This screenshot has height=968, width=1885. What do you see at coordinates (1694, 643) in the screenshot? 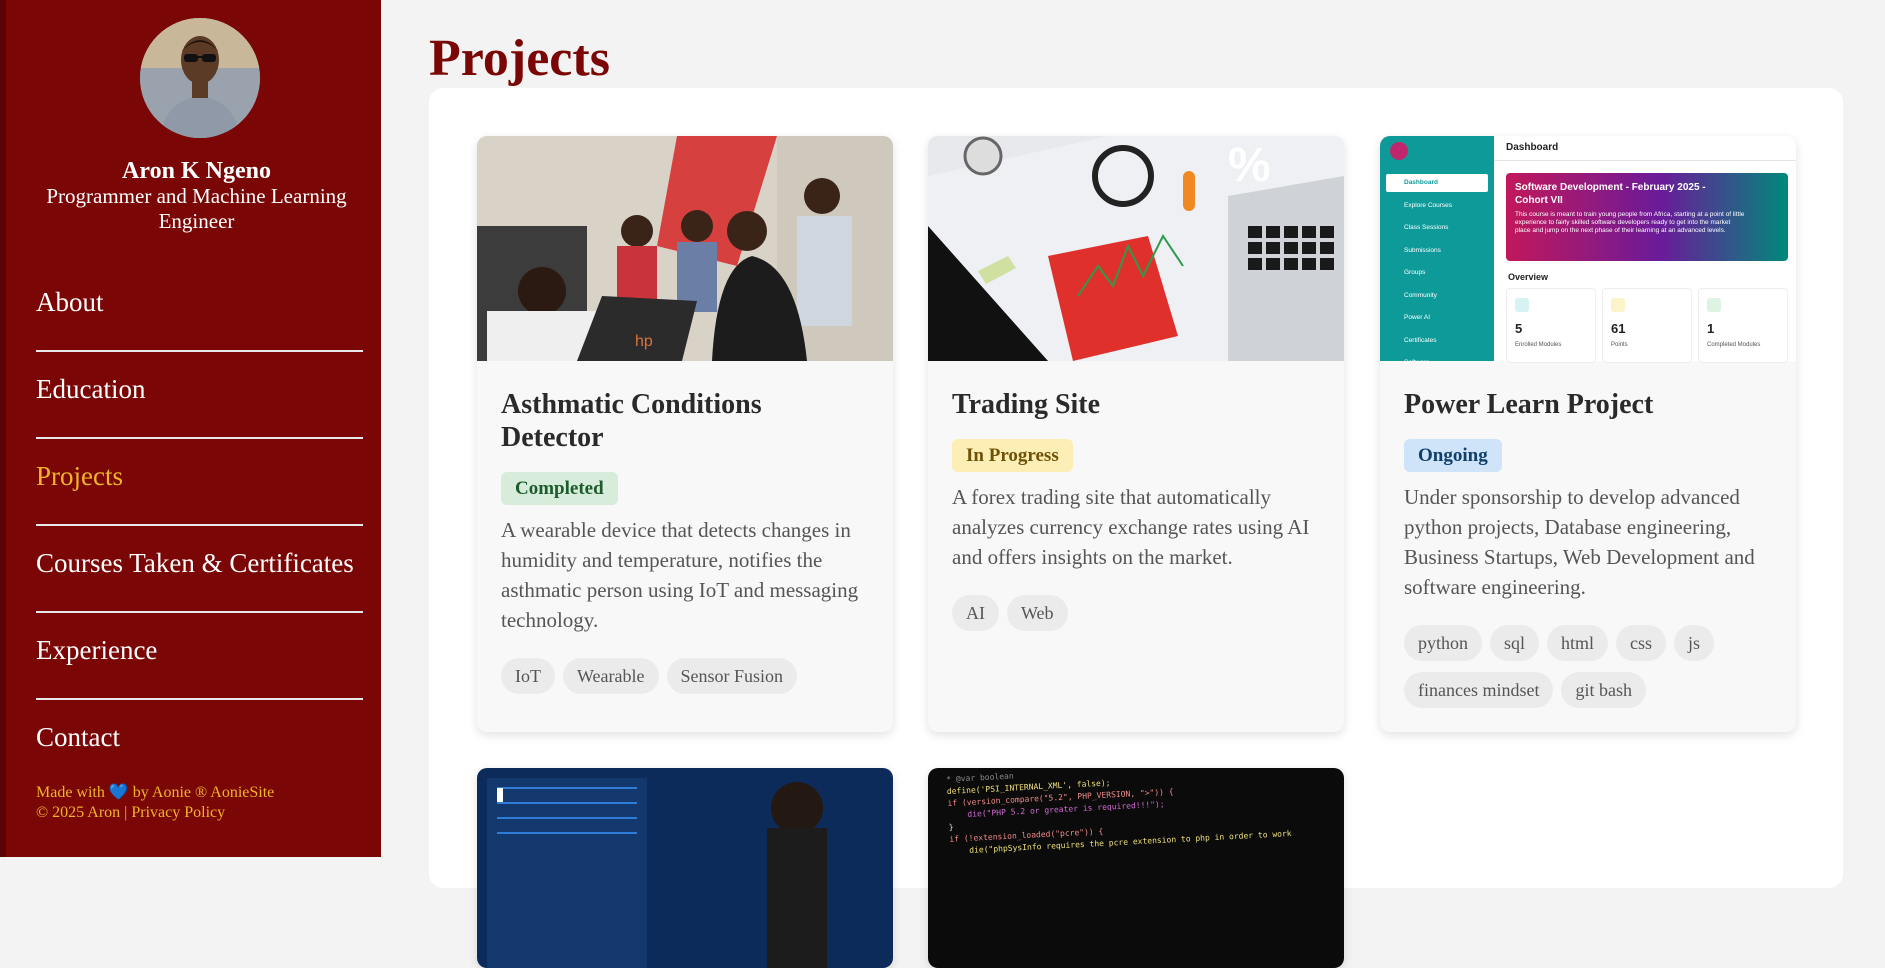
I see `tag: js` at bounding box center [1694, 643].